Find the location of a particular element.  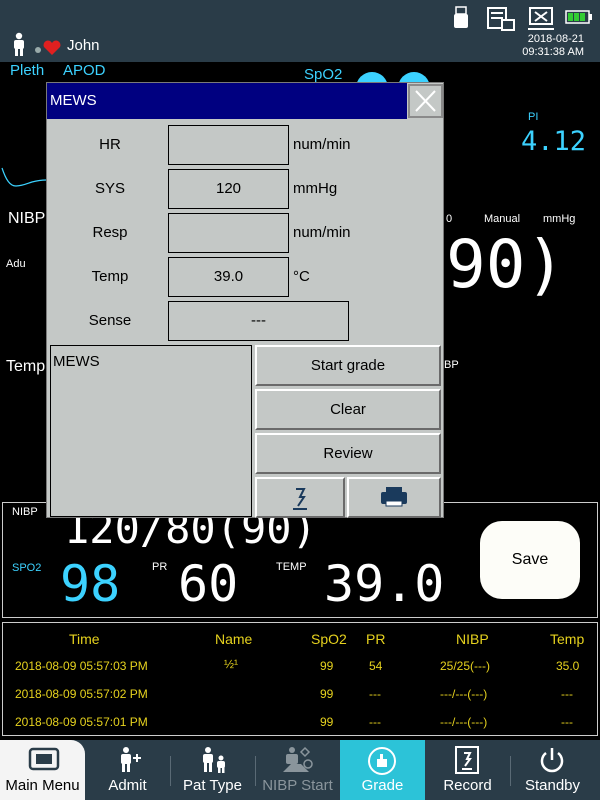

pi-value: 4.12 is located at coordinates (554, 141).